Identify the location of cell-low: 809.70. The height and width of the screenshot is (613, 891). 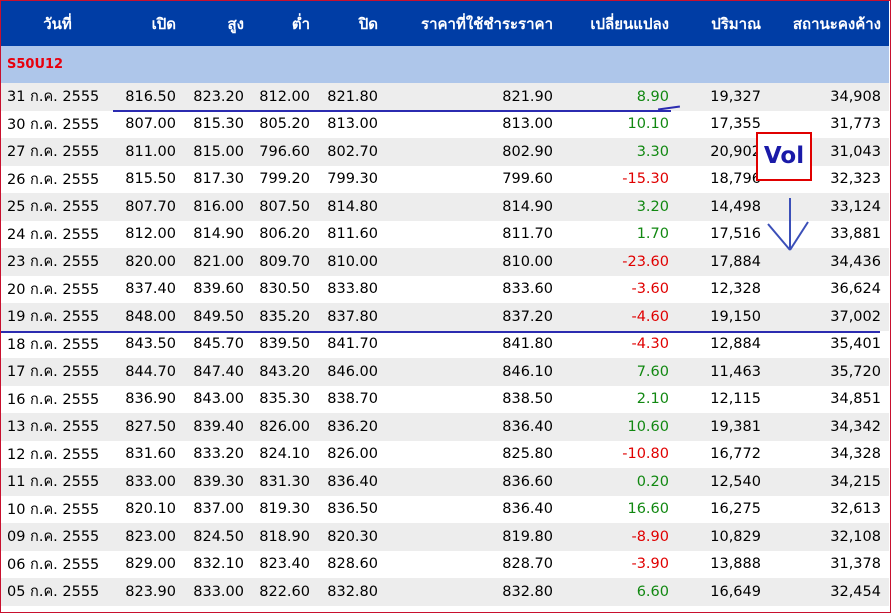
(285, 262).